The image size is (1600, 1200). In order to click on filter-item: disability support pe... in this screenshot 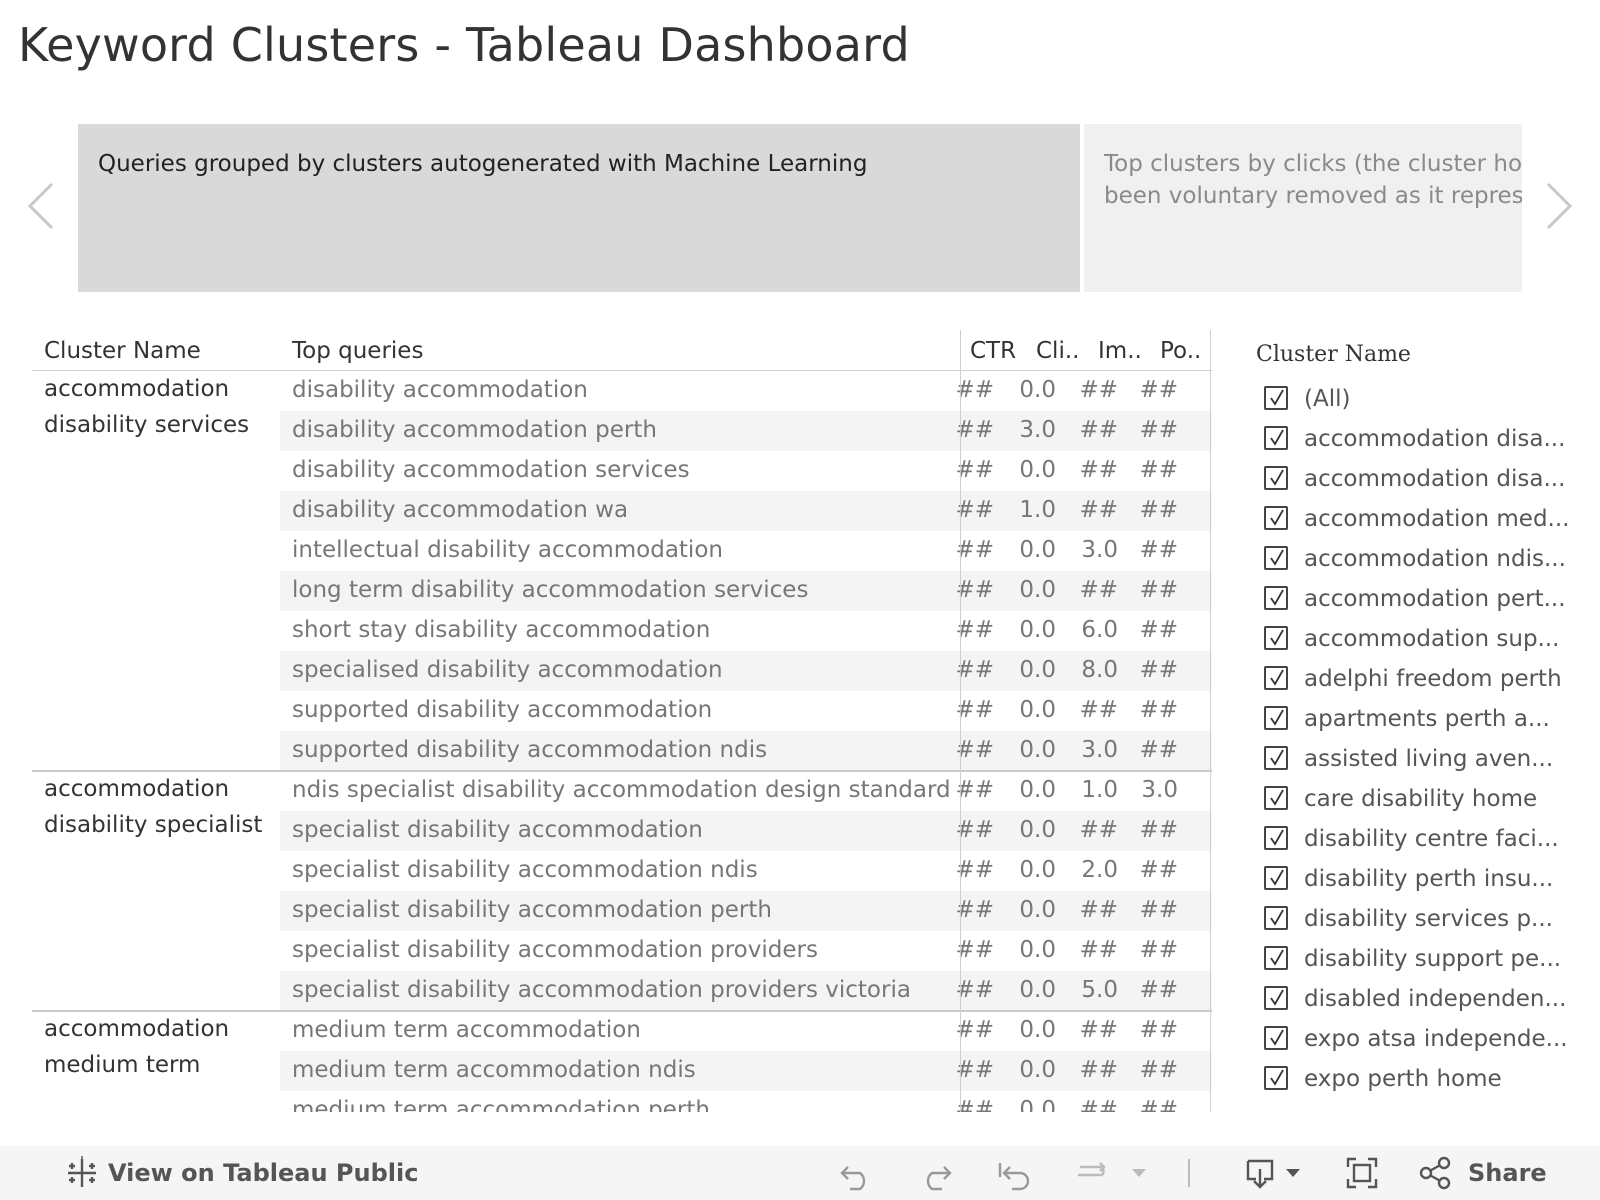, I will do `click(1422, 960)`.